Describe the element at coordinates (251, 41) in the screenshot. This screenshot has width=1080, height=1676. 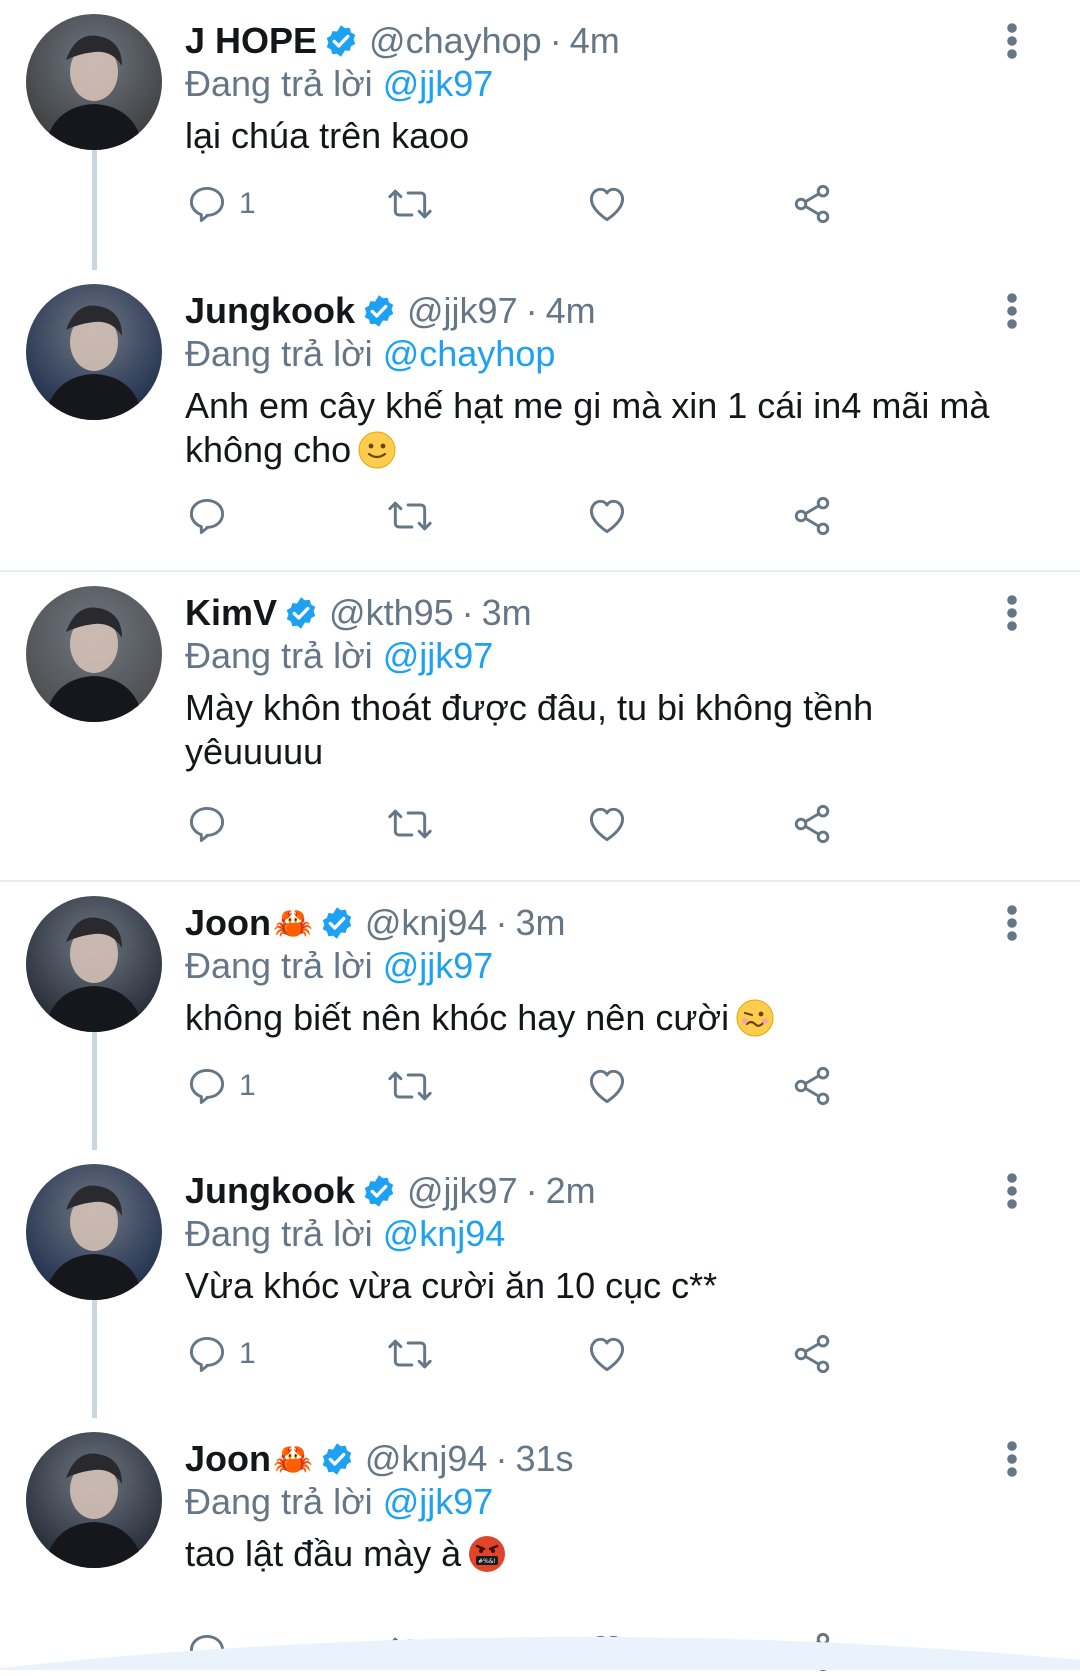
I see `display-name: J HOPE` at that location.